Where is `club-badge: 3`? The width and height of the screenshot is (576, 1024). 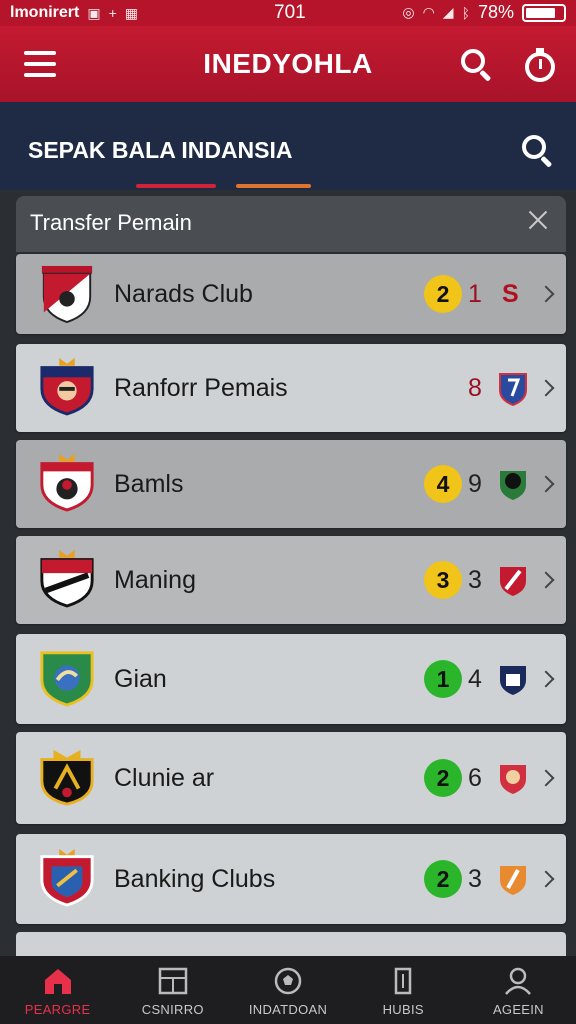
club-badge: 3 is located at coordinates (443, 580).